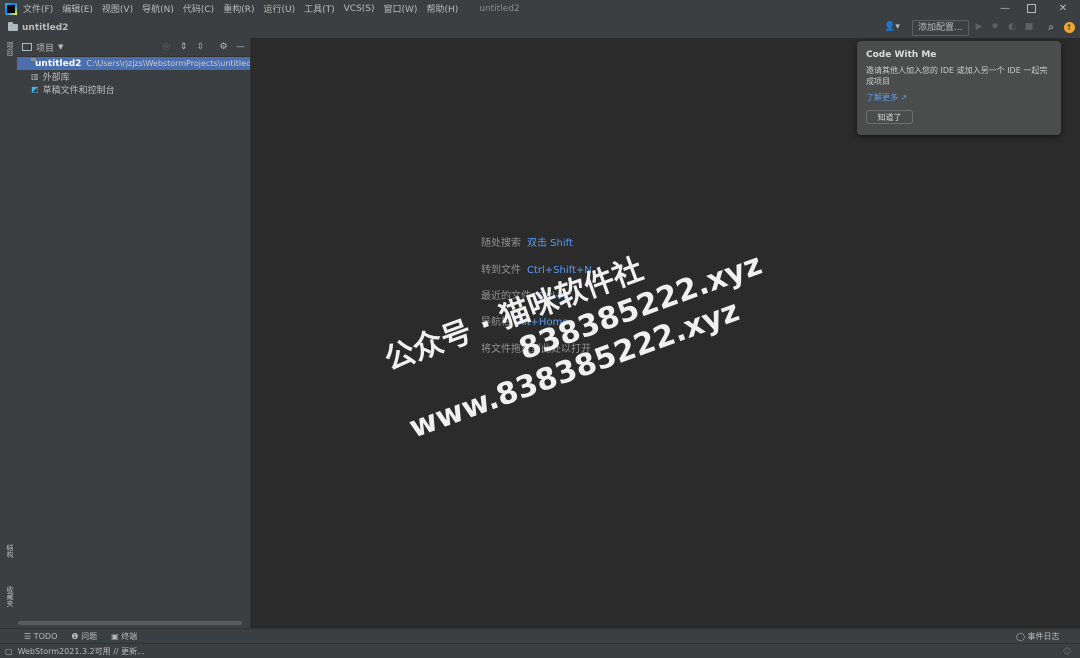  I want to click on hint-drop-files: 将文件拖放到此处以打开, so click(536, 347).